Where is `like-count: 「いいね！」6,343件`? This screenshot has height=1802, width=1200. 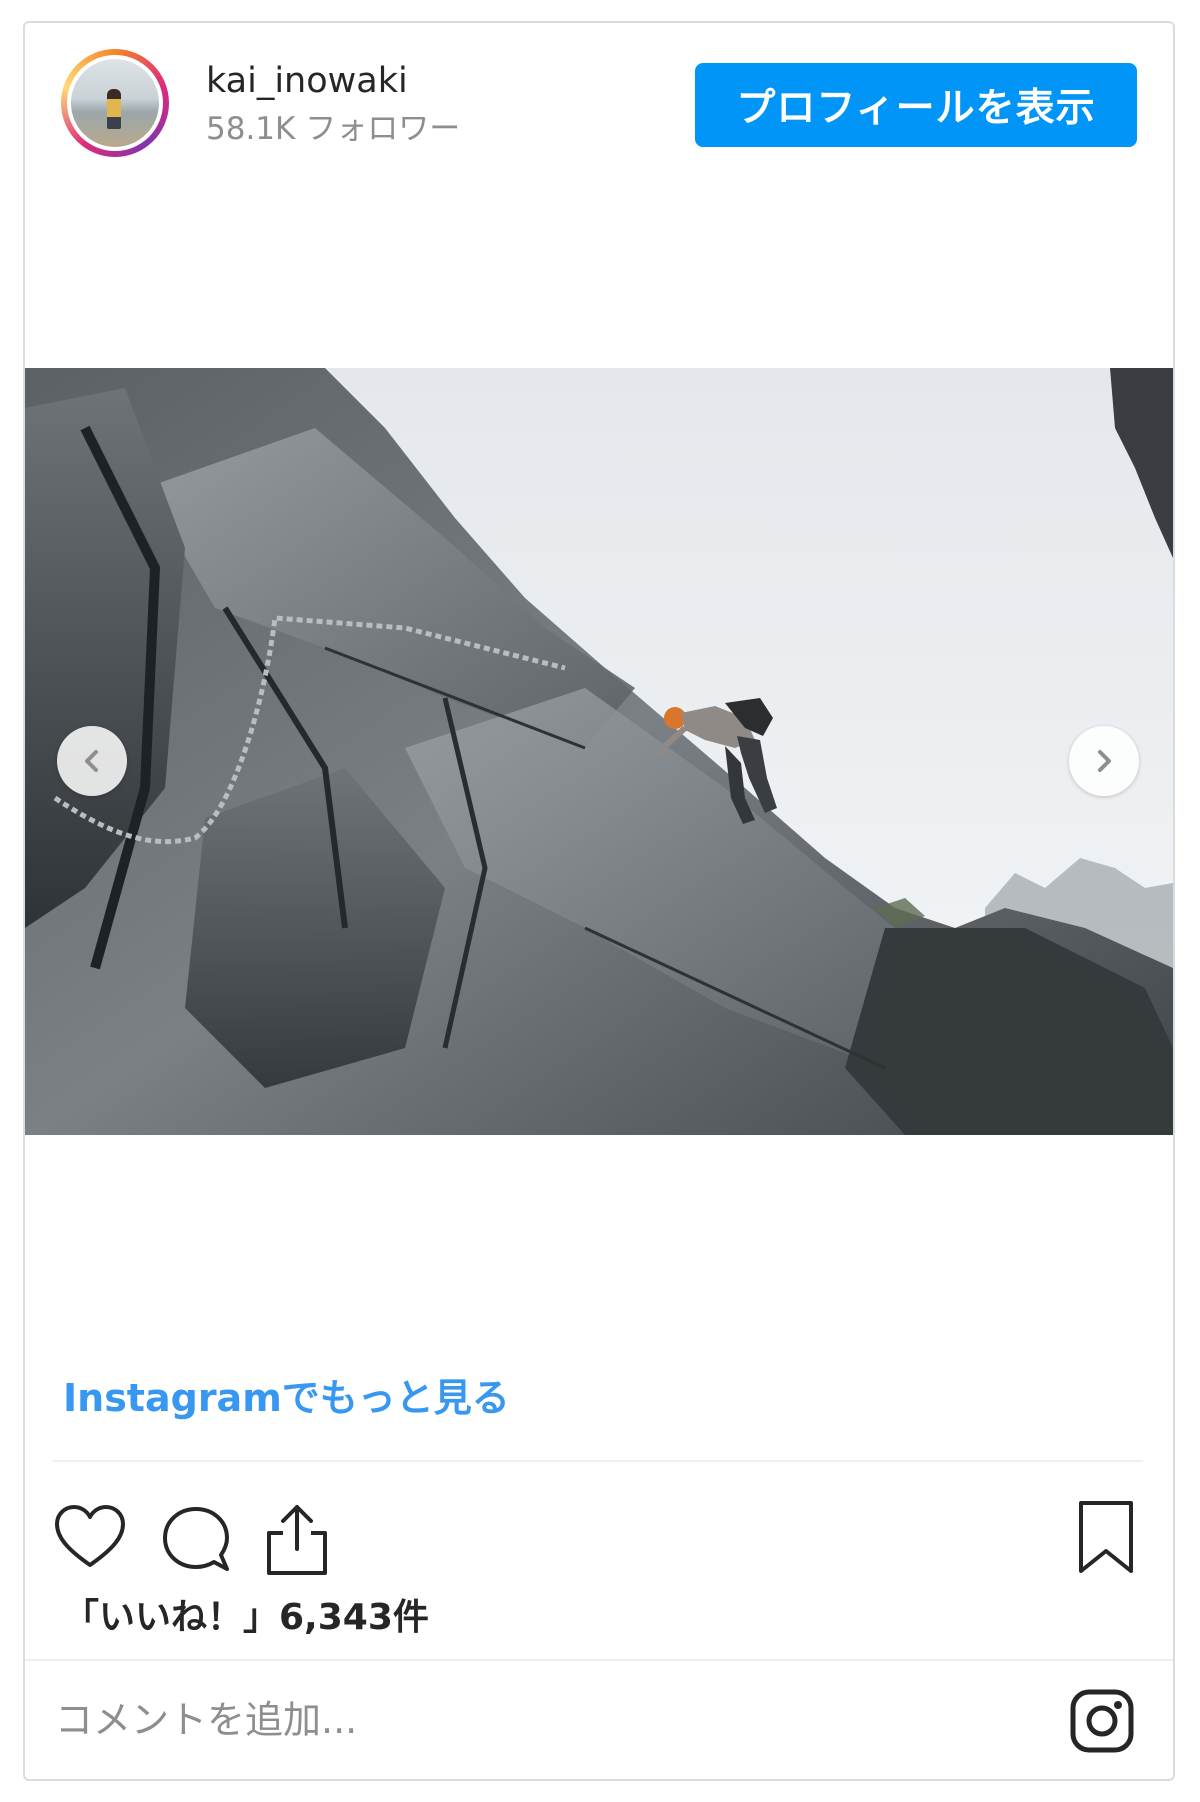 like-count: 「いいね！」6,343件 is located at coordinates (246, 1618).